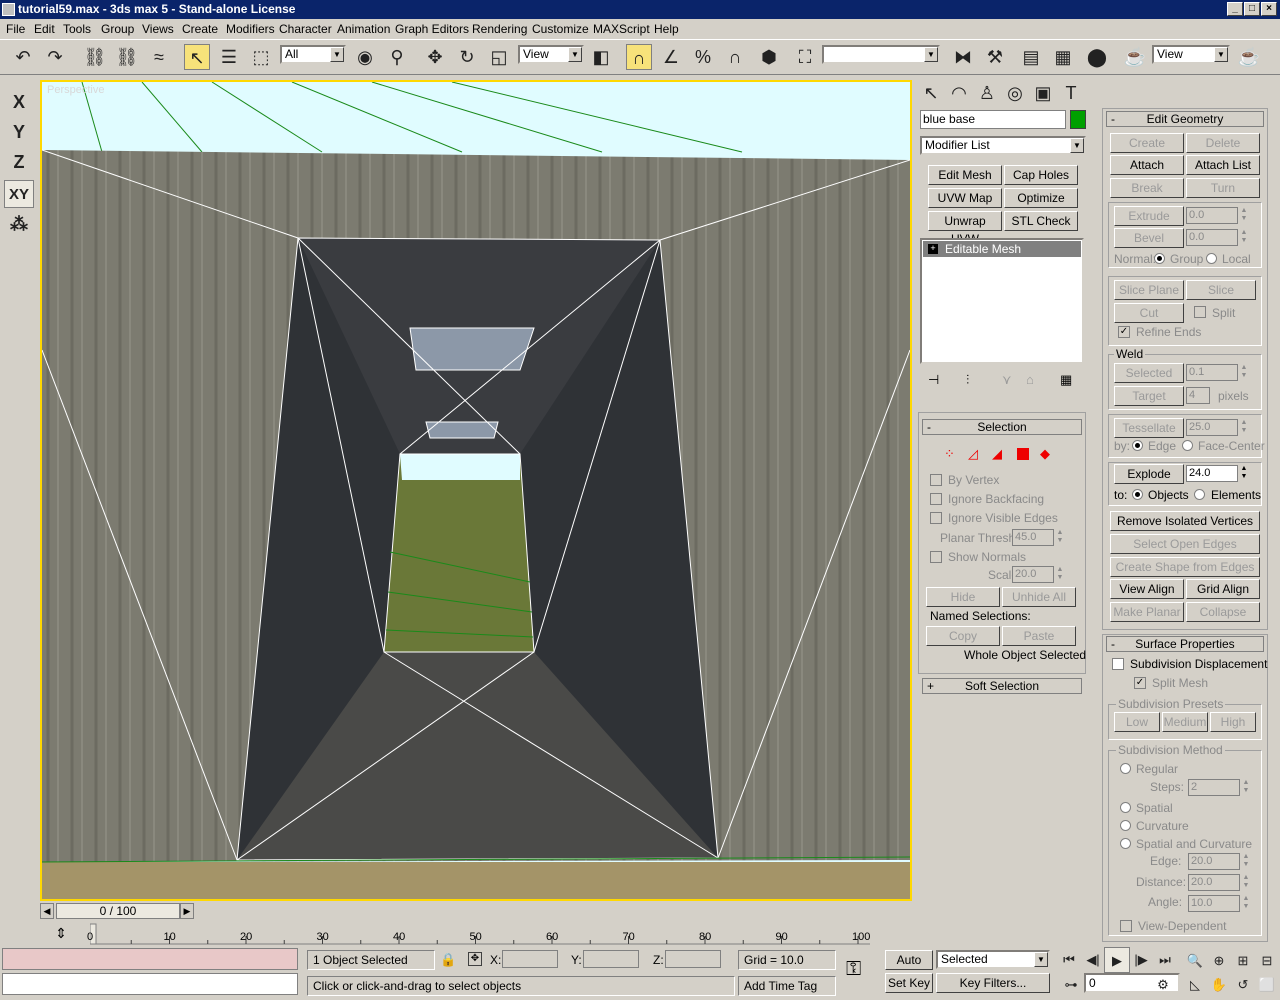  Describe the element at coordinates (117, 29) in the screenshot. I see `menu-group: Group` at that location.